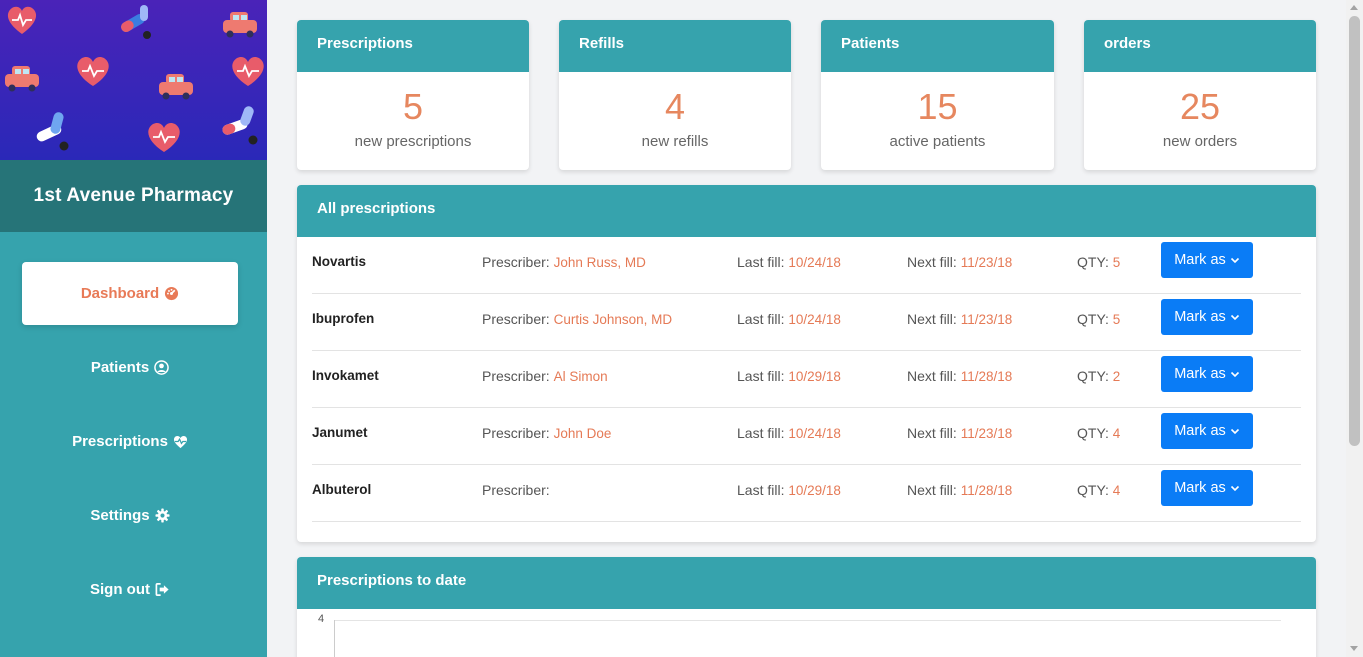 Image resolution: width=1363 pixels, height=657 pixels. I want to click on nav-patients: Patients, so click(130, 367).